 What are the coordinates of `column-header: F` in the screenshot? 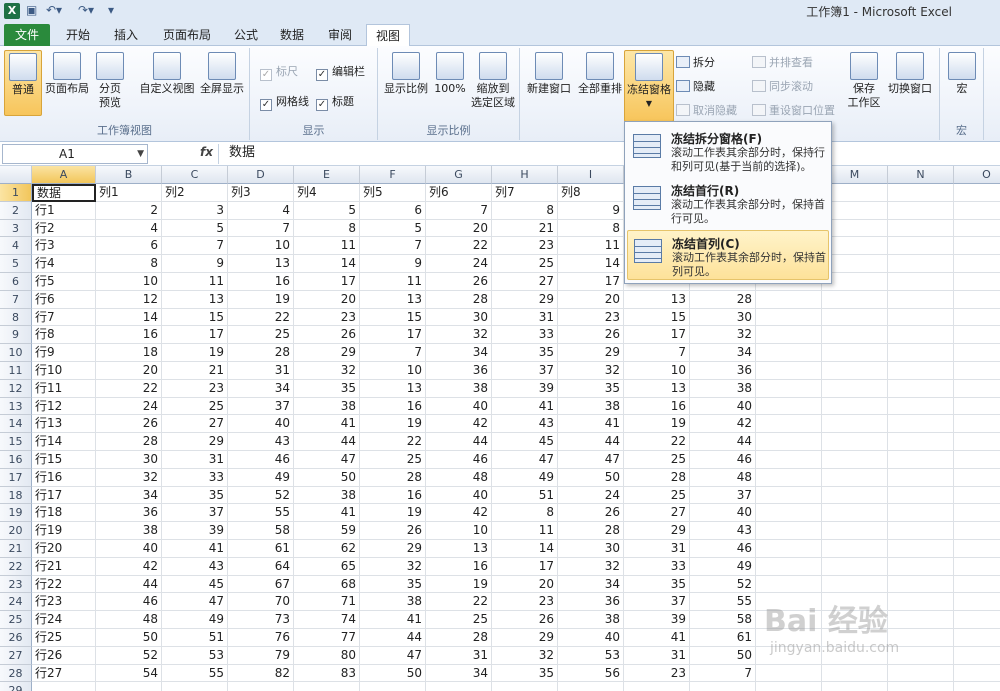 It's located at (393, 175).